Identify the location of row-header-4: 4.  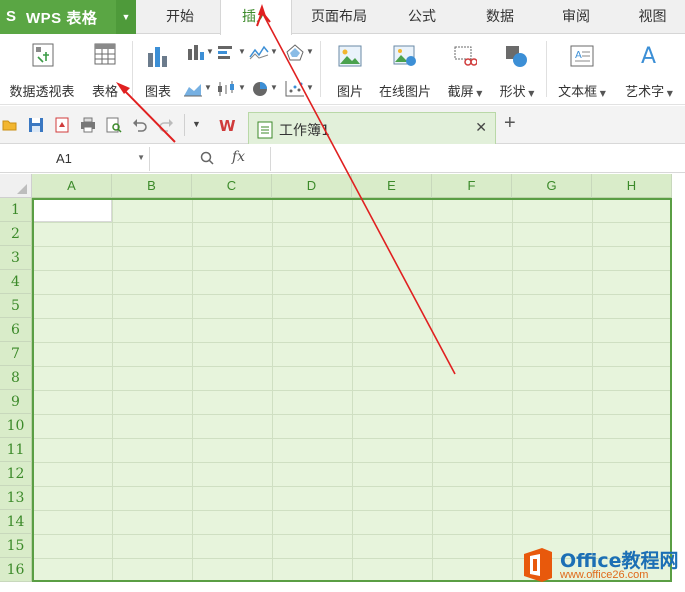
(16, 282).